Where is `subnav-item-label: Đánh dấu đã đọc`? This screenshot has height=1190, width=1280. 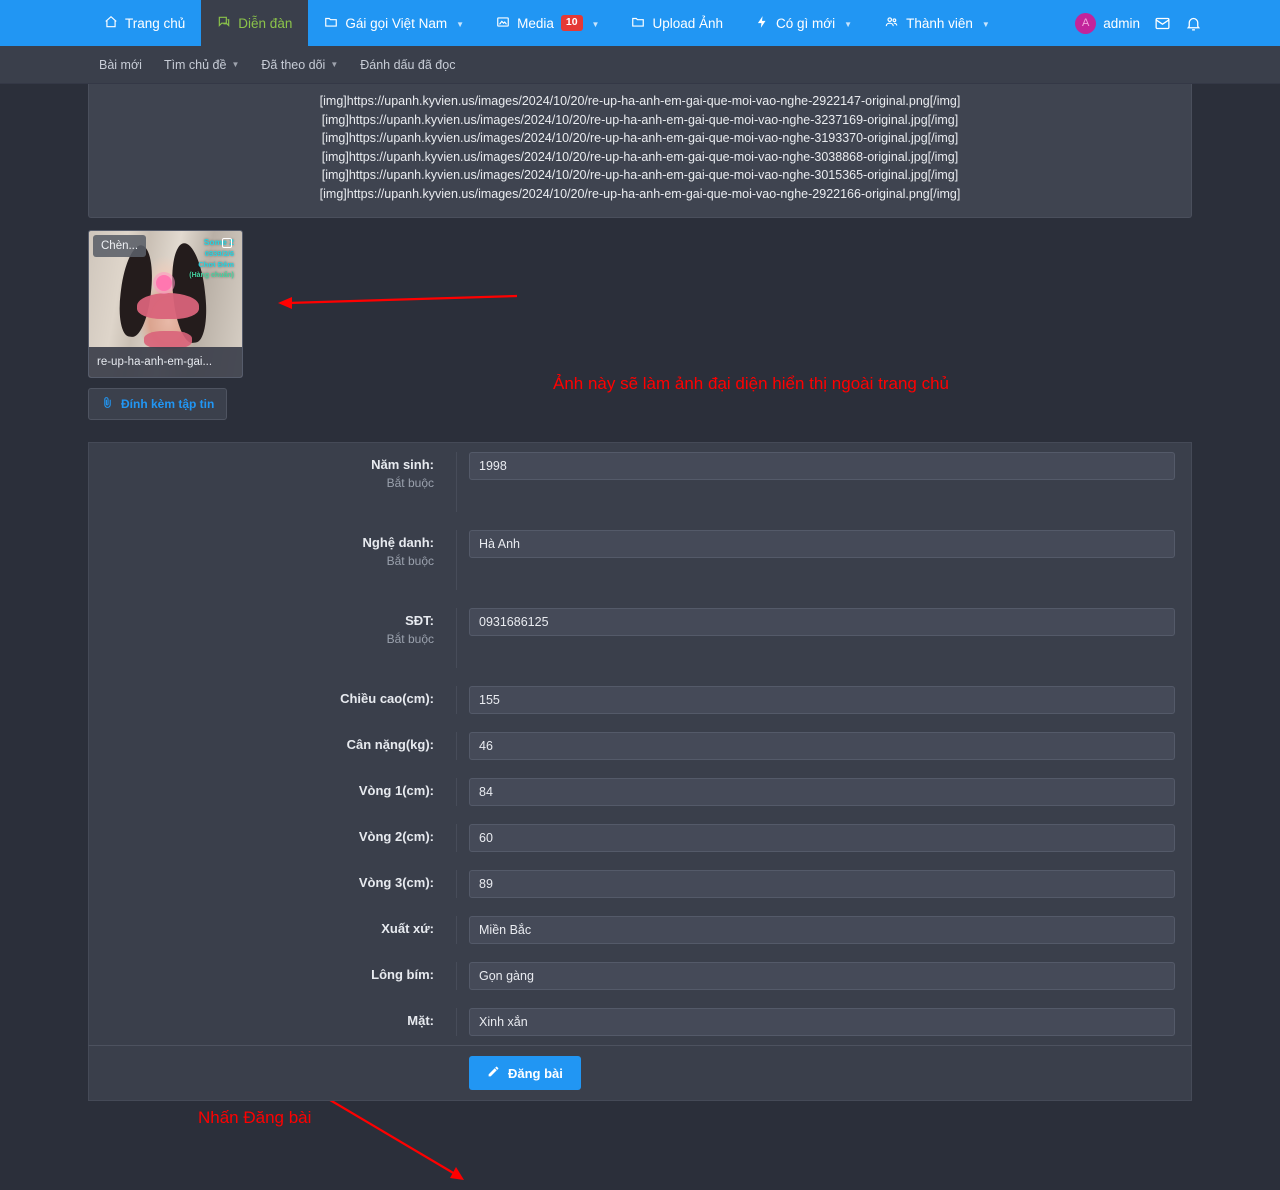 subnav-item-label: Đánh dấu đã đọc is located at coordinates (408, 64).